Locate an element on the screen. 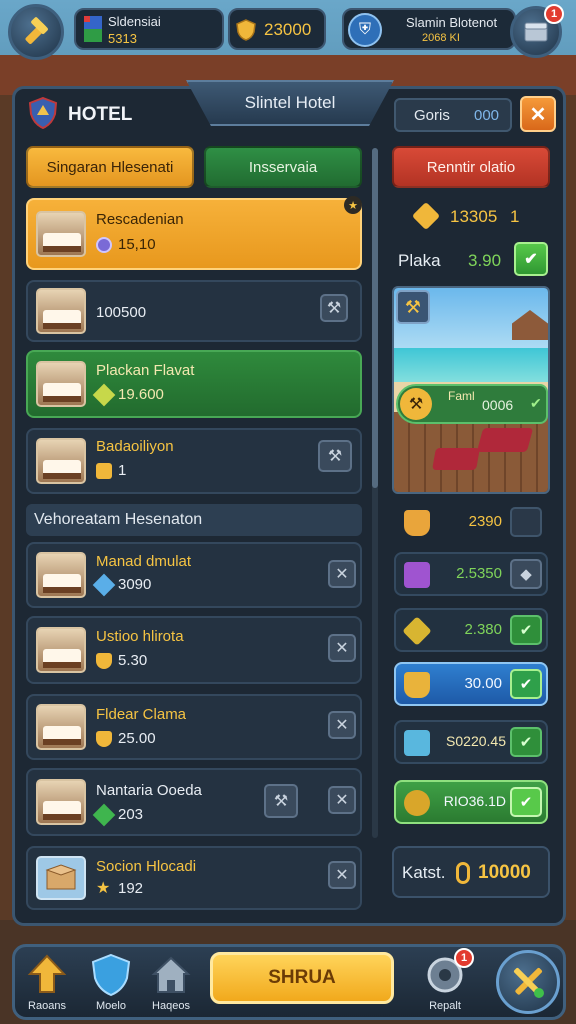  room-row: Rescadenian 15,10 ★ is located at coordinates (194, 233).